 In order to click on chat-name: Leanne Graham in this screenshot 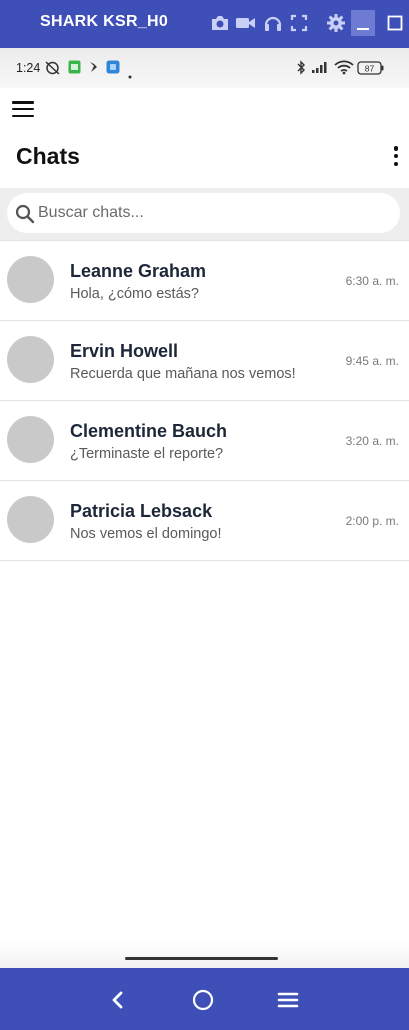, I will do `click(138, 271)`.